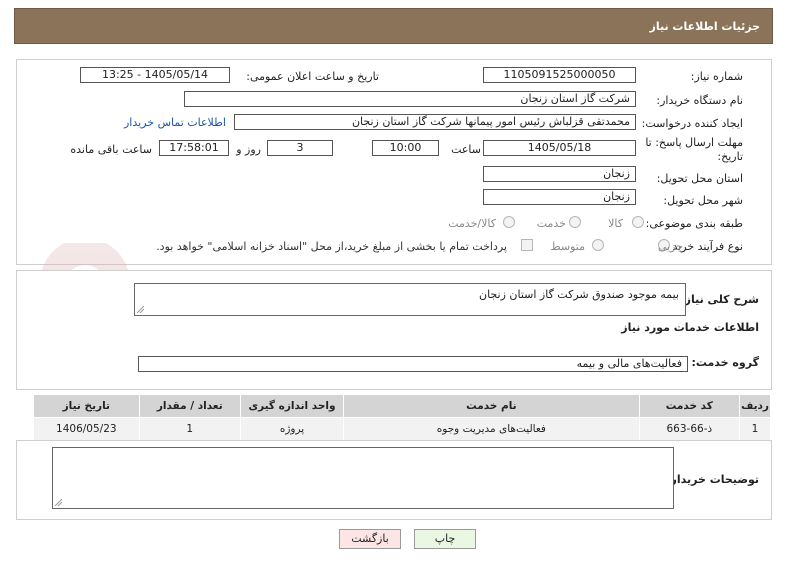 This screenshot has height=566, width=788. What do you see at coordinates (466, 149) in the screenshot?
I see `deadline-time-label: ساعت` at bounding box center [466, 149].